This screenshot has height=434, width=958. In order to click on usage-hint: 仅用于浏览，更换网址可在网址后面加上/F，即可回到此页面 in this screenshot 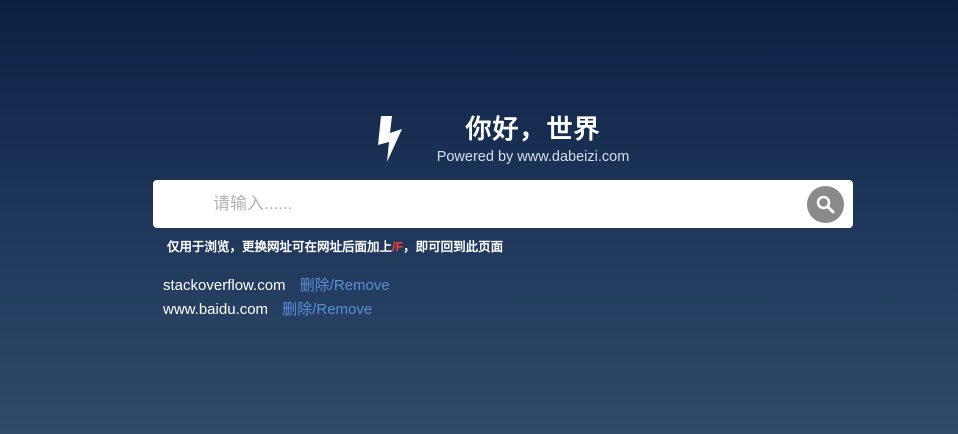, I will do `click(335, 247)`.